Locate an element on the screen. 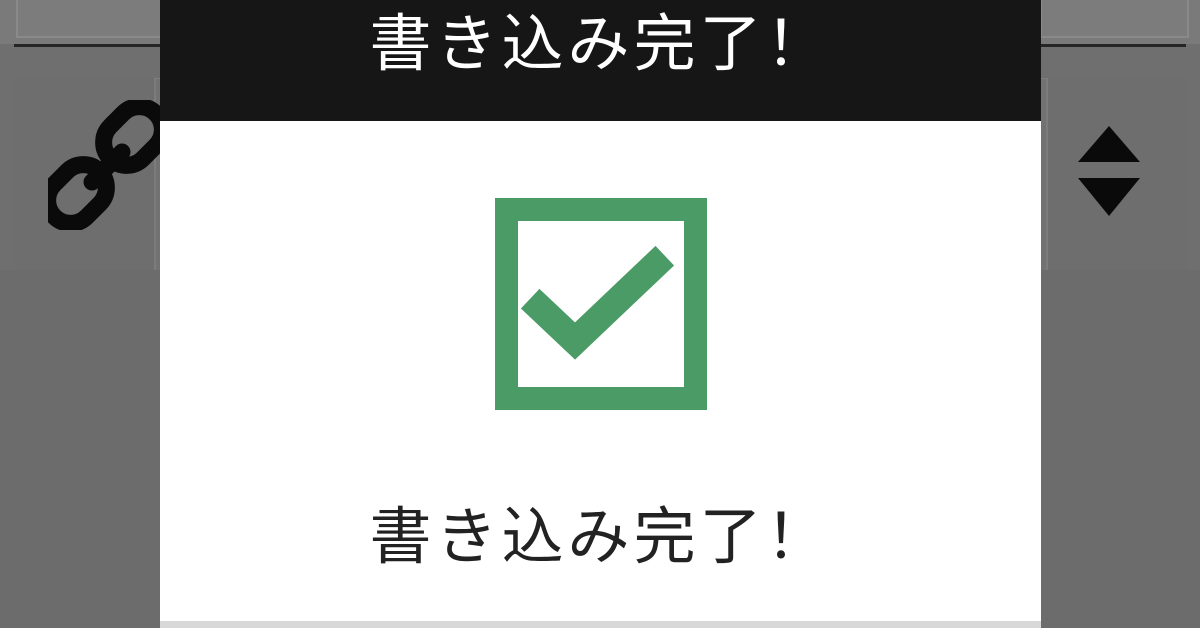  sort-icon is located at coordinates (1109, 171).